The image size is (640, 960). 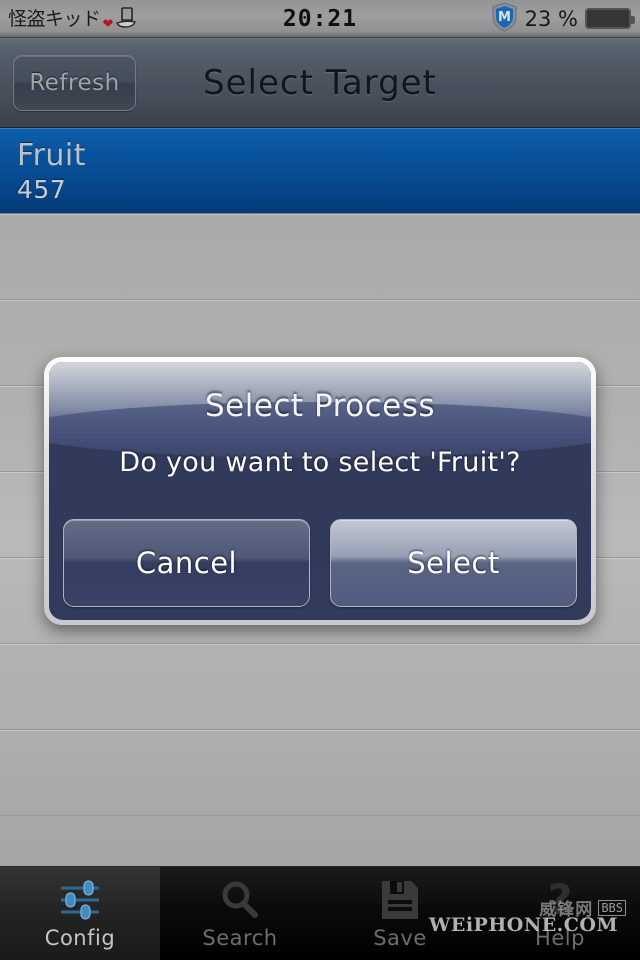 What do you see at coordinates (80, 937) in the screenshot?
I see `tab-config-label: Config` at bounding box center [80, 937].